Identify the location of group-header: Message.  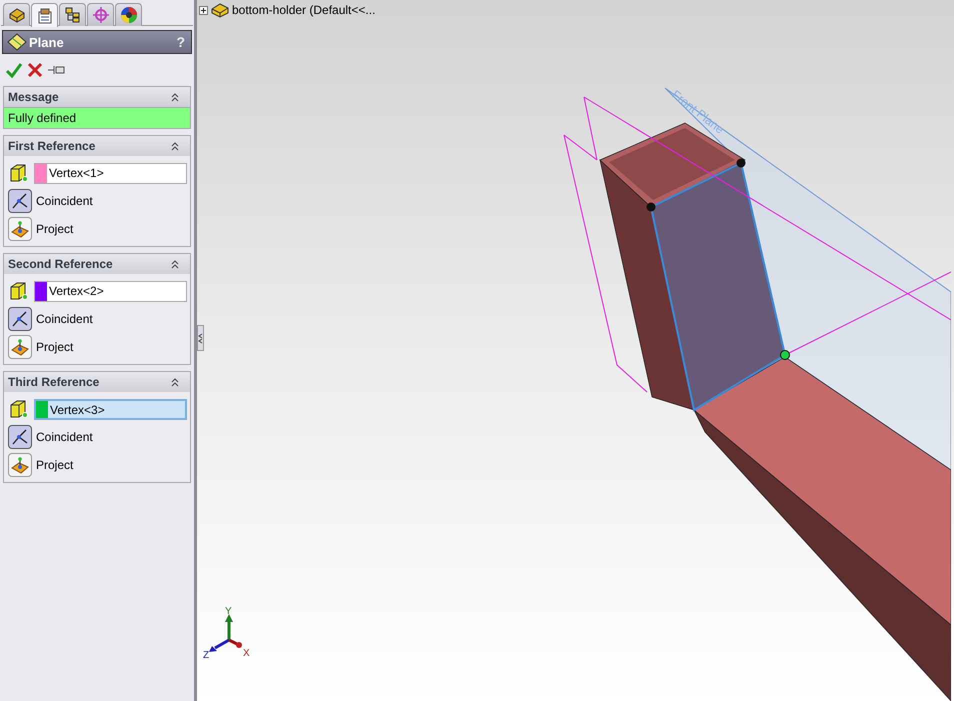
(97, 97).